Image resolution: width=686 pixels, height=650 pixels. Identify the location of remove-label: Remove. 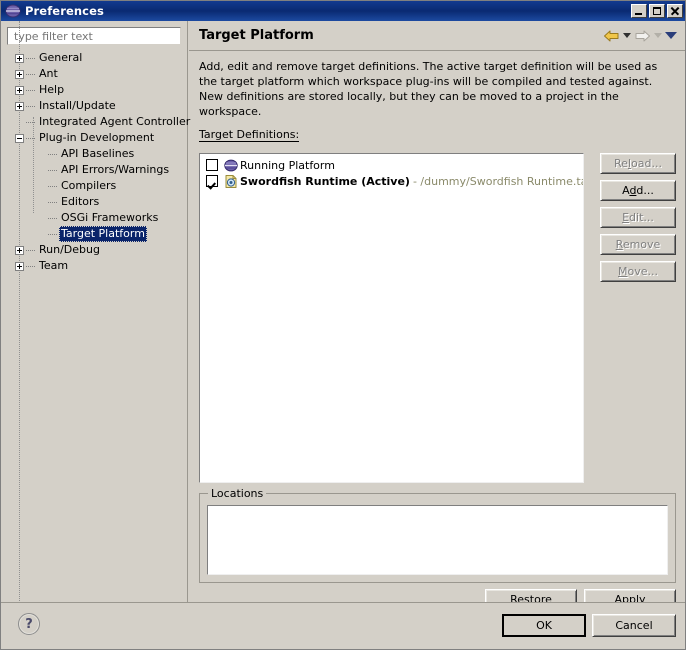
(638, 244).